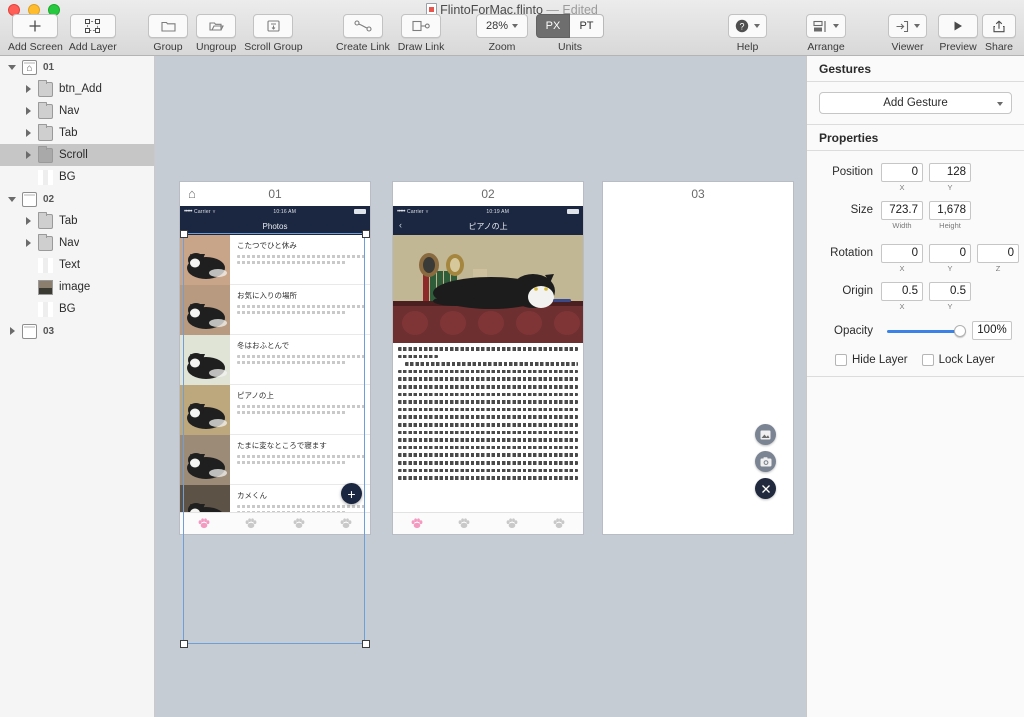 The width and height of the screenshot is (1024, 717). What do you see at coordinates (958, 26) in the screenshot?
I see `preview-button` at bounding box center [958, 26].